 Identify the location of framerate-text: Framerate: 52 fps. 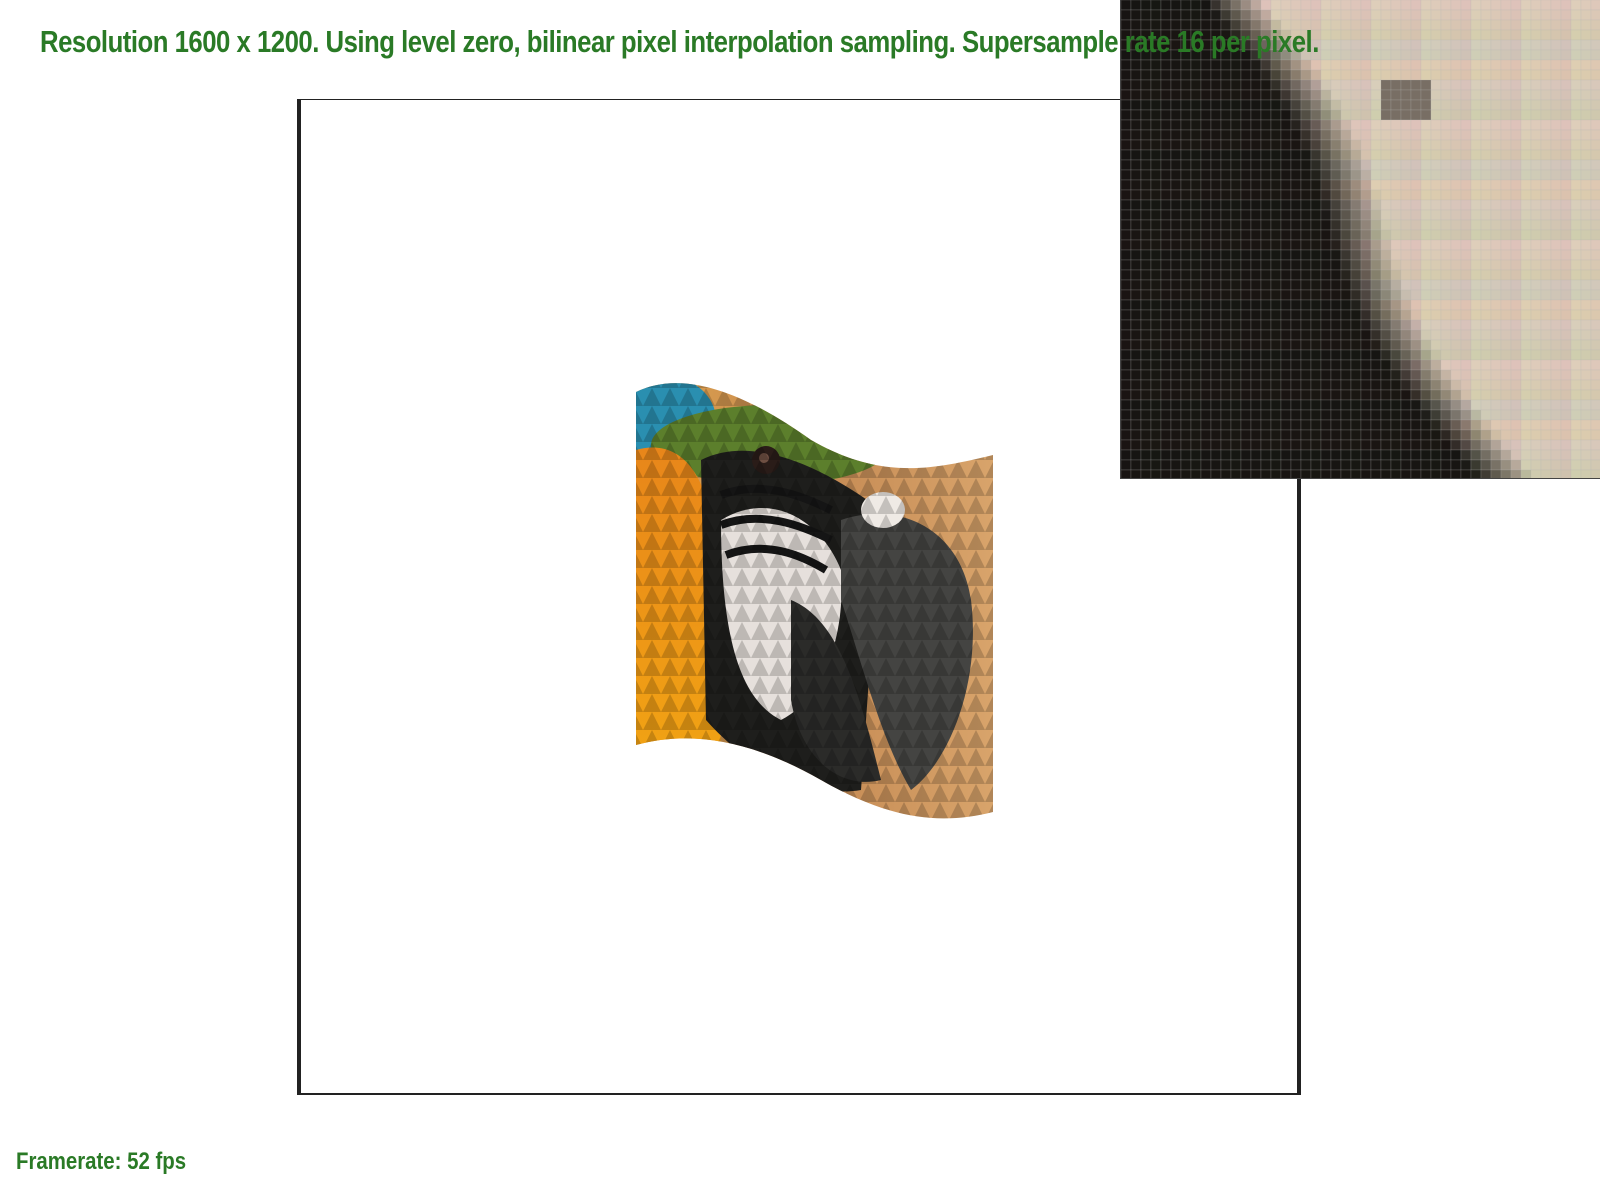
(101, 1161).